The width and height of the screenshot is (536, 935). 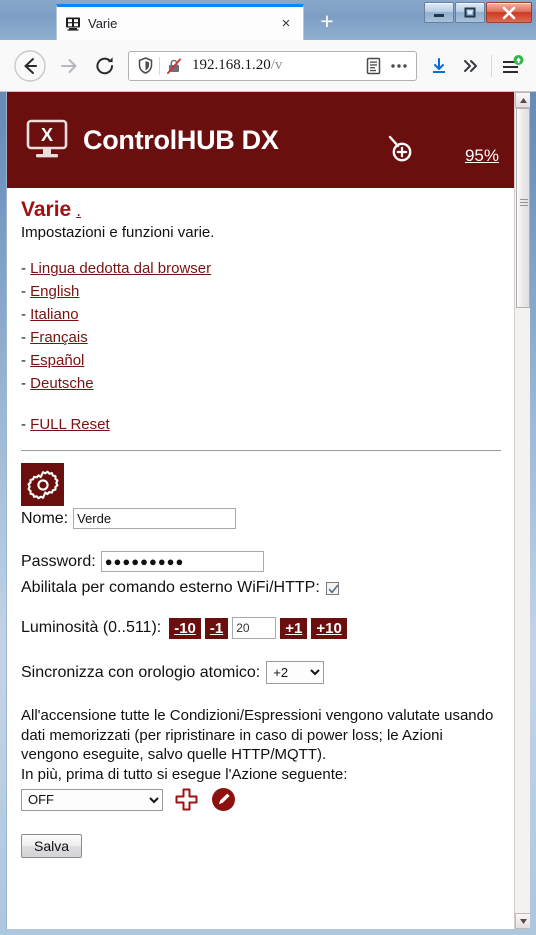 I want to click on tab-close-icon: ×, so click(x=286, y=24).